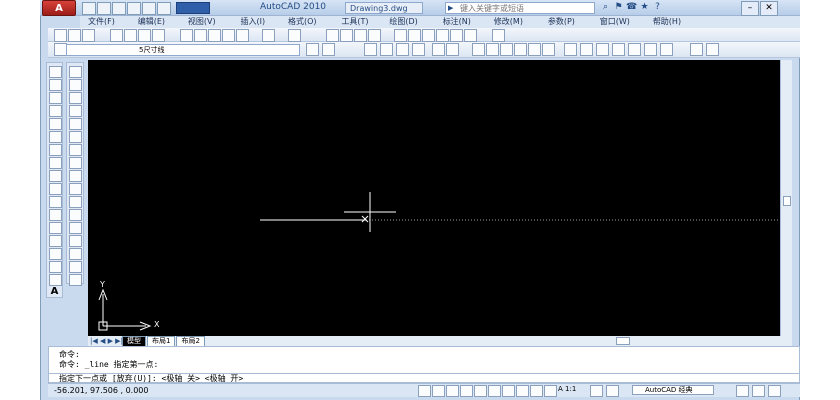  Describe the element at coordinates (55, 215) in the screenshot. I see `insert-block-icon` at that location.